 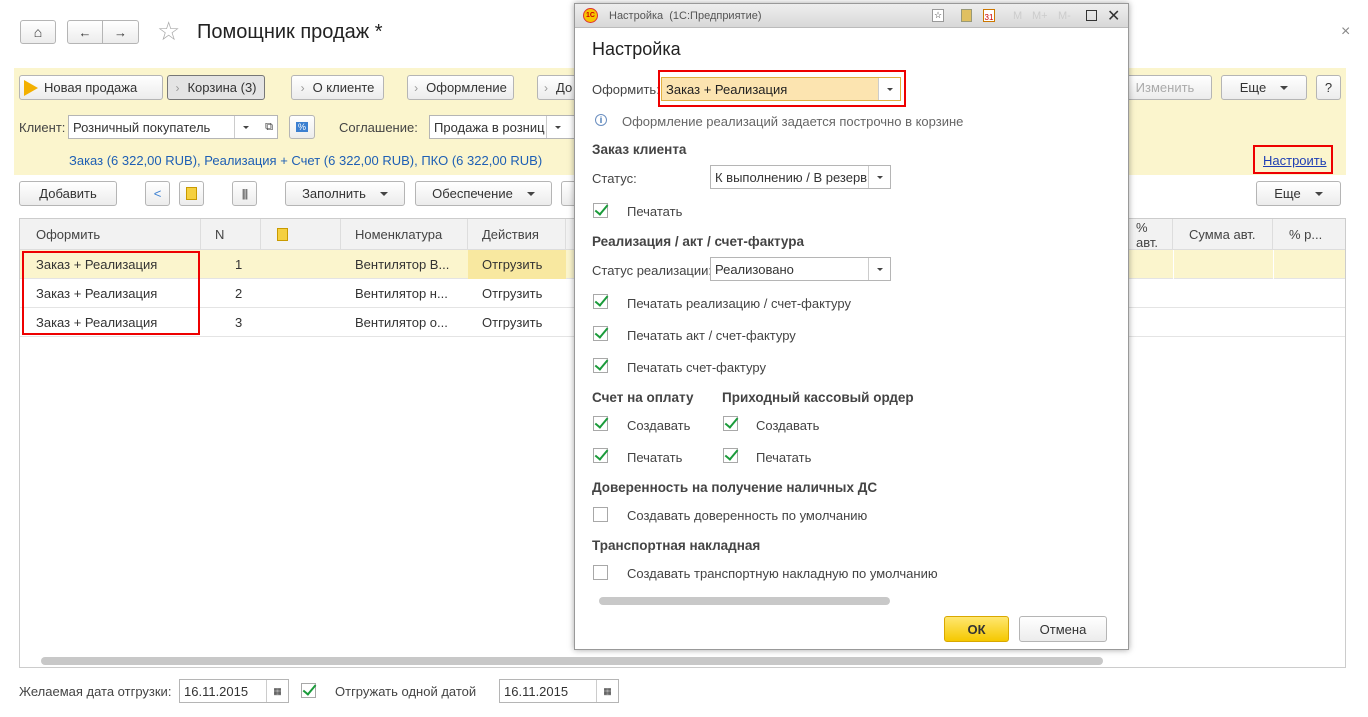 What do you see at coordinates (290, 32) in the screenshot?
I see `page-title: Помощник продаж *` at bounding box center [290, 32].